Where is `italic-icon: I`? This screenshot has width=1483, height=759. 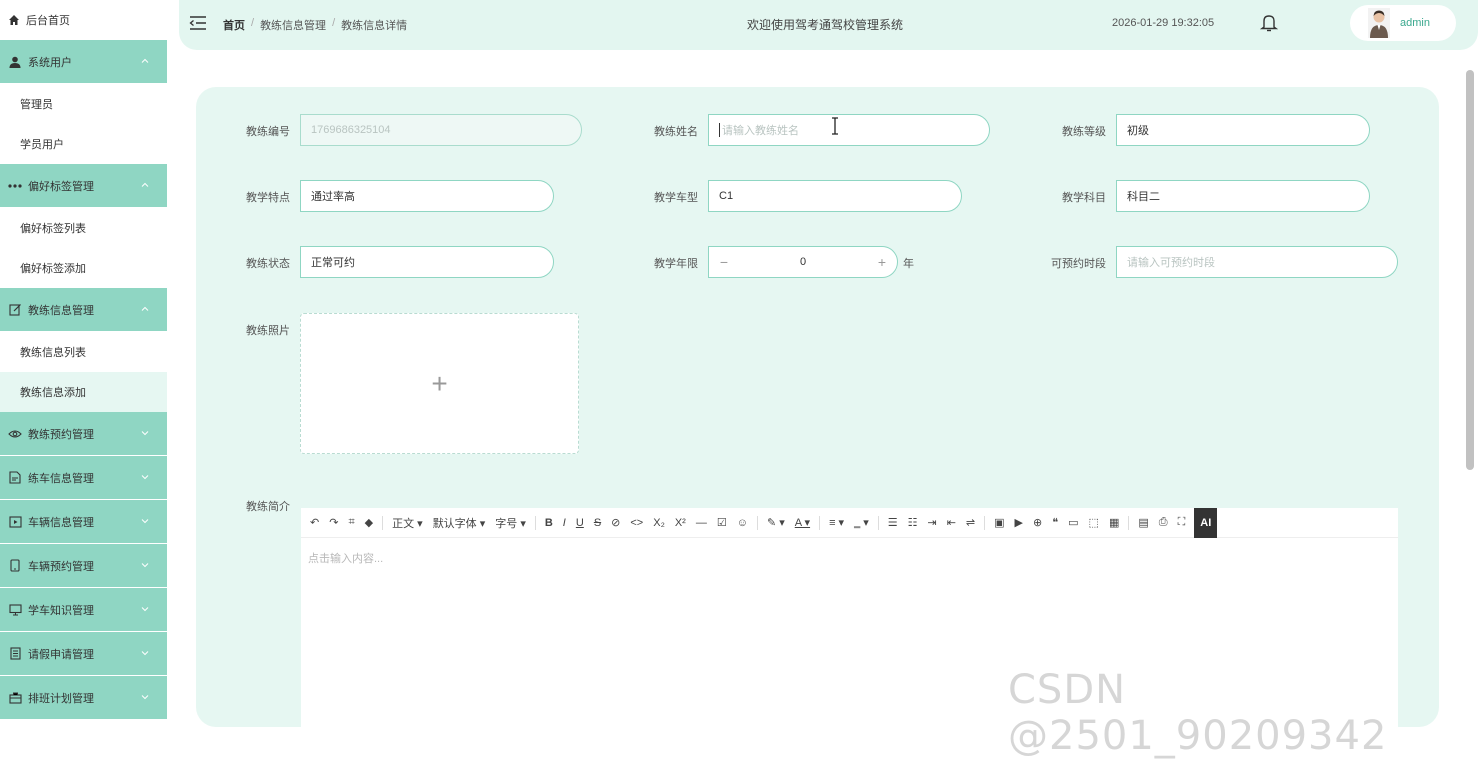 italic-icon: I is located at coordinates (564, 523).